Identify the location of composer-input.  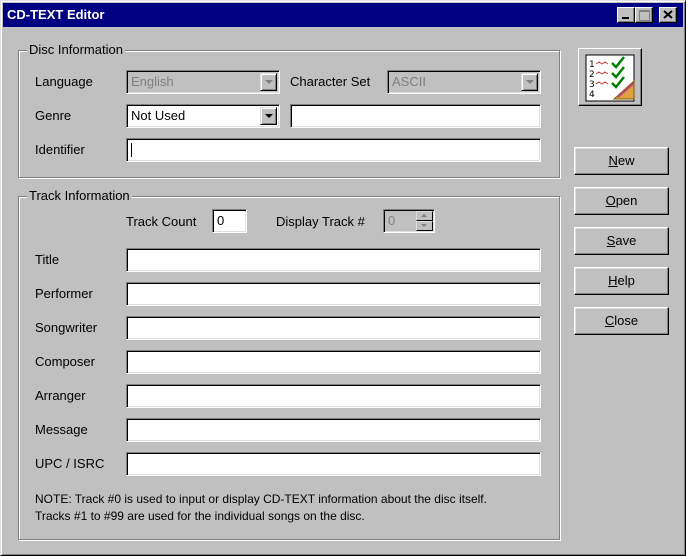
(333, 362).